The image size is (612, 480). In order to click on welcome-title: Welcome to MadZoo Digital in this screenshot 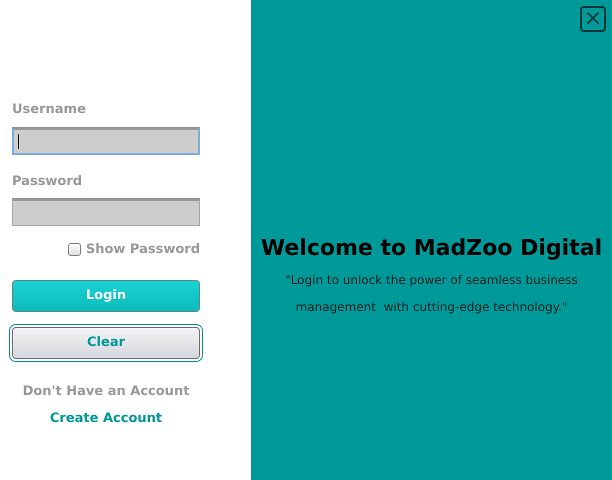, I will do `click(431, 249)`.